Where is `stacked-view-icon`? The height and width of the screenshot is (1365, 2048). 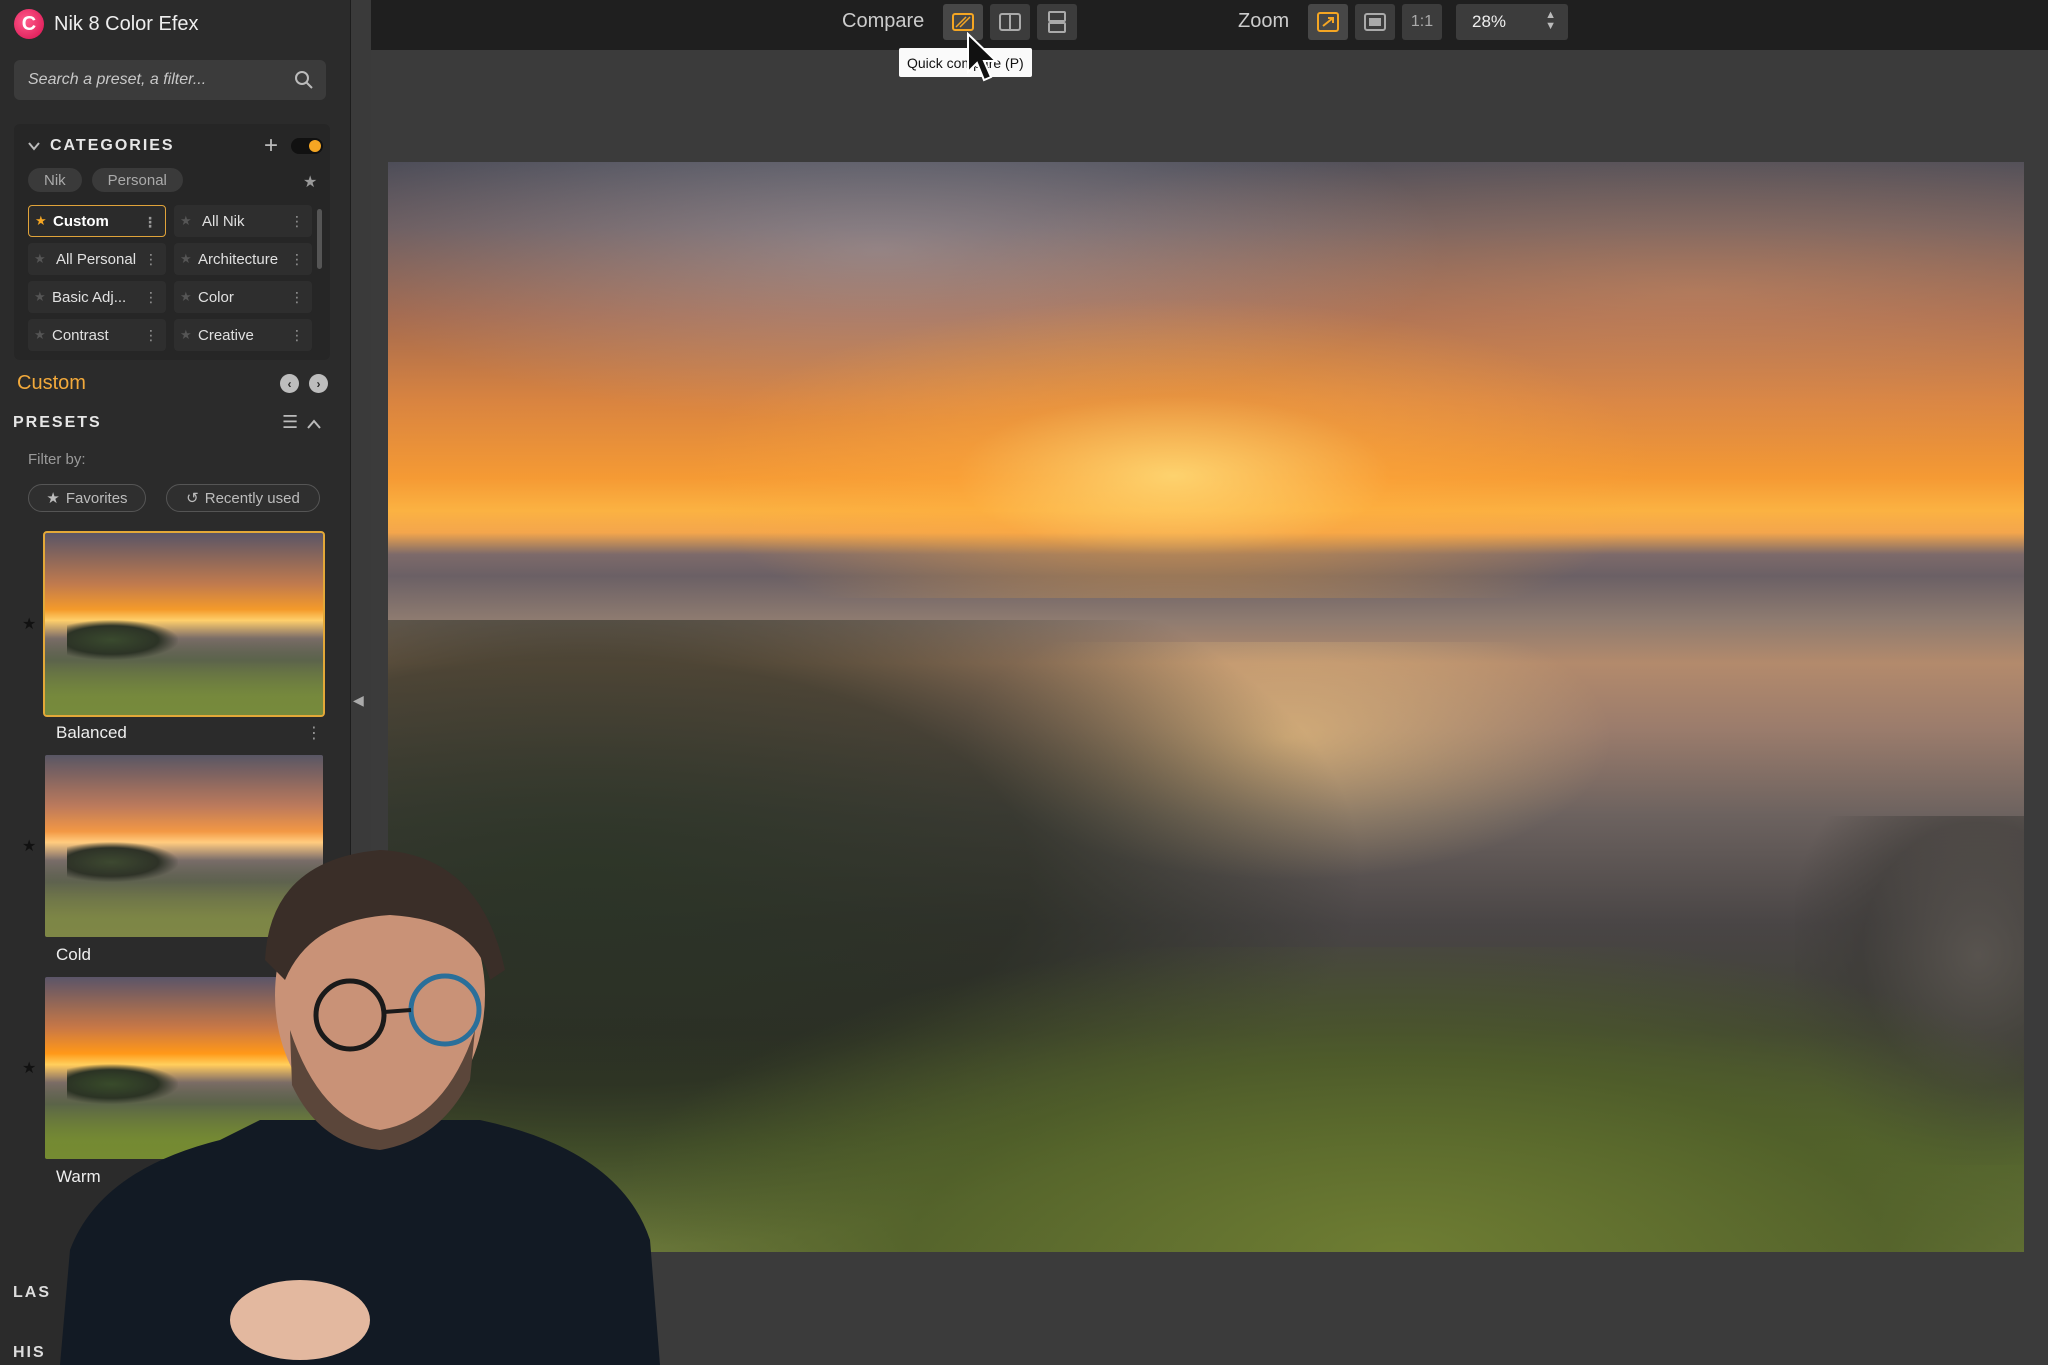 stacked-view-icon is located at coordinates (1057, 22).